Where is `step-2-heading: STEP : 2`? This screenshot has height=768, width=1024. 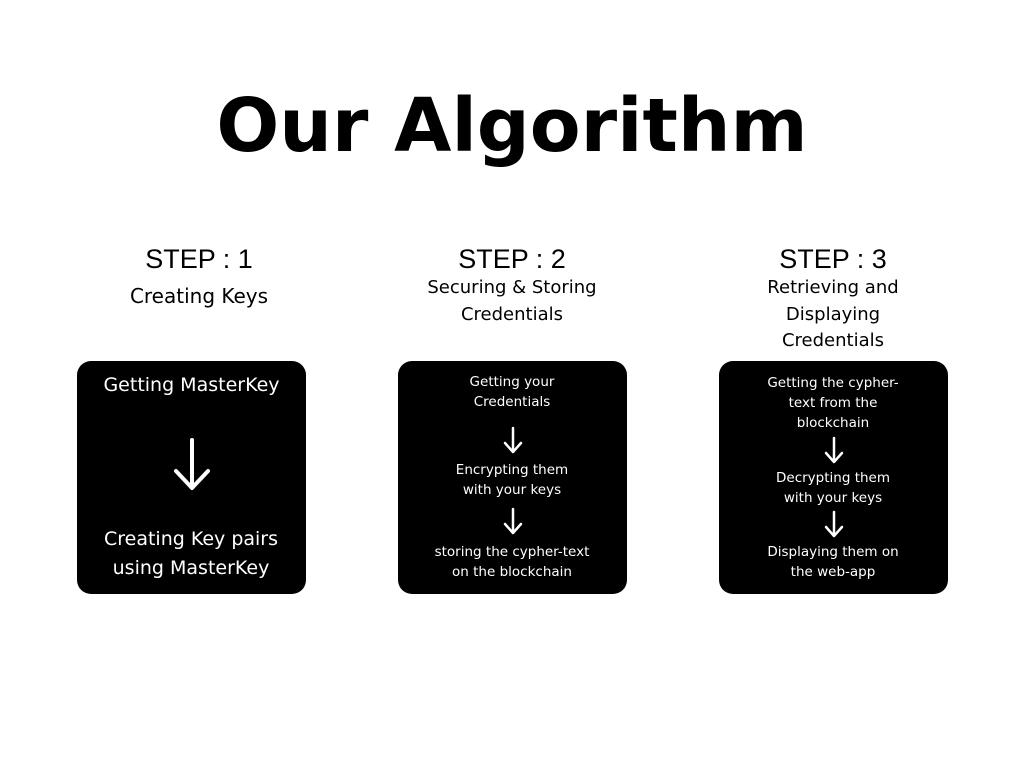 step-2-heading: STEP : 2 is located at coordinates (512, 259).